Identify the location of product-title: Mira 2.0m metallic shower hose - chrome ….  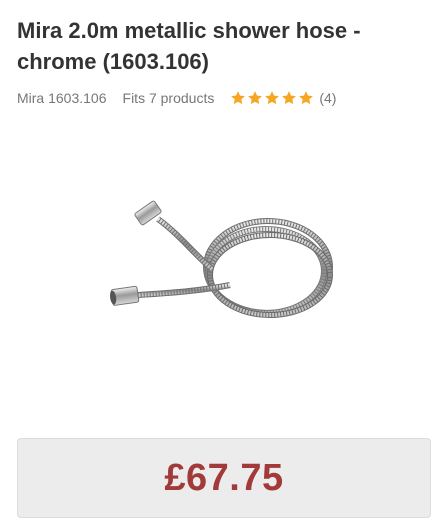
(189, 46).